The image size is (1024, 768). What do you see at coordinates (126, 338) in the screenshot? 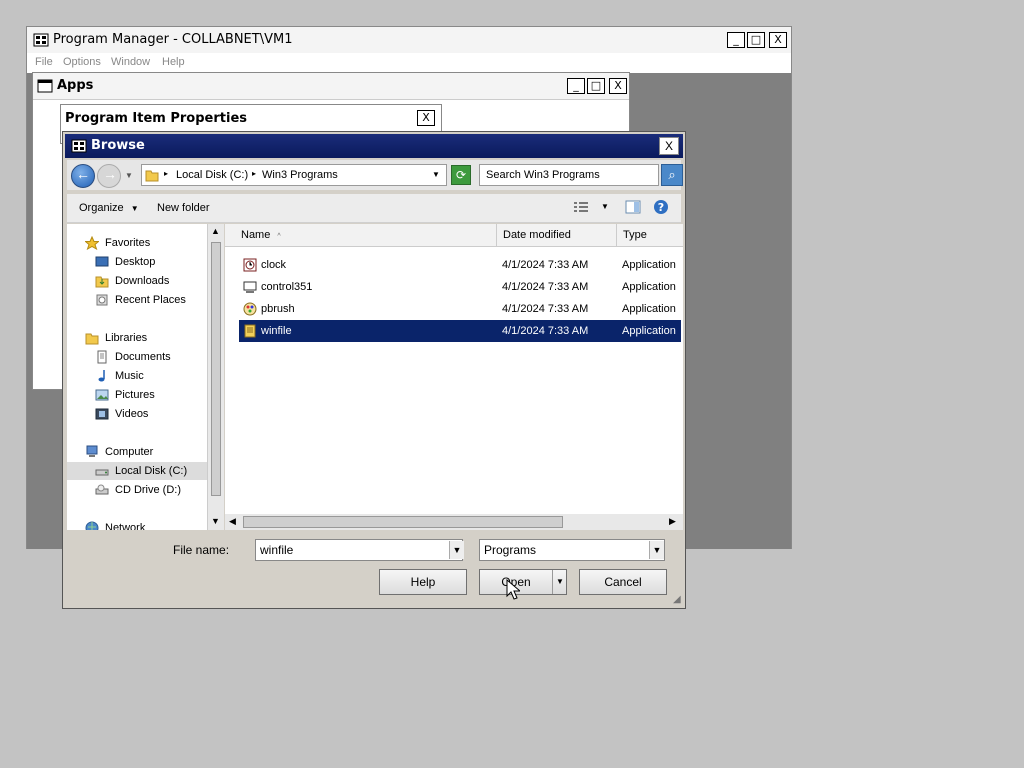
I see `nav-libraries-label: Libraries` at bounding box center [126, 338].